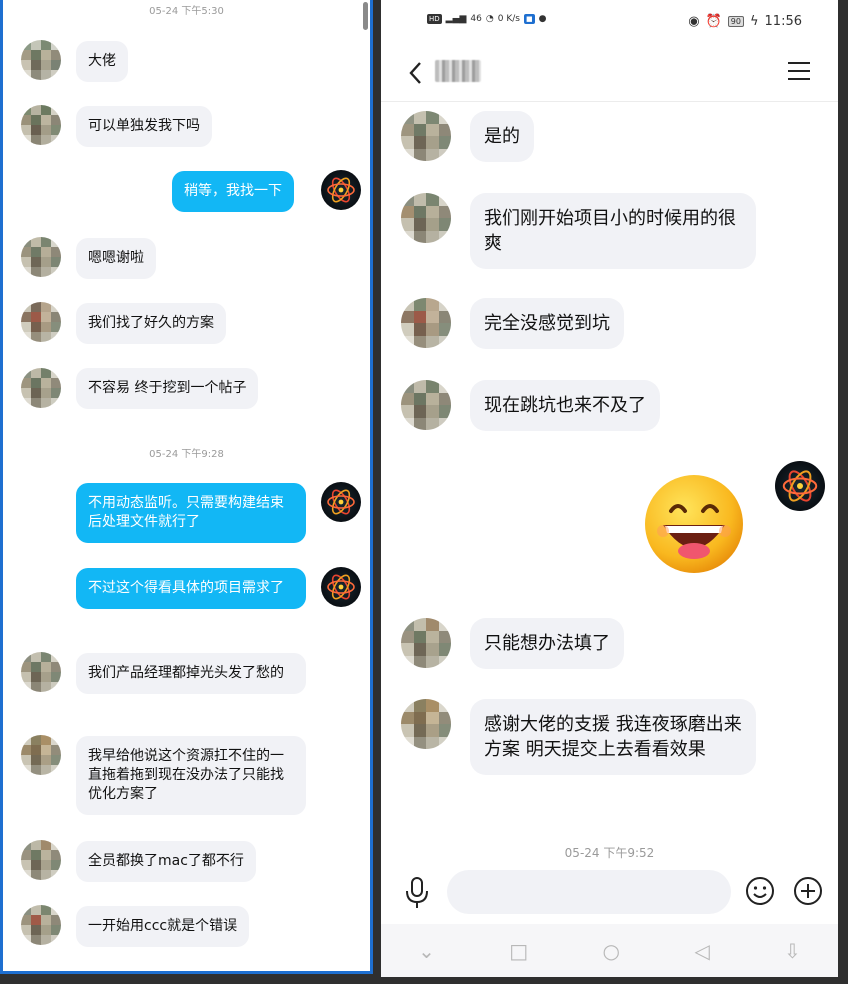 This screenshot has height=984, width=848. I want to click on hamburger-menu-icon, so click(799, 71).